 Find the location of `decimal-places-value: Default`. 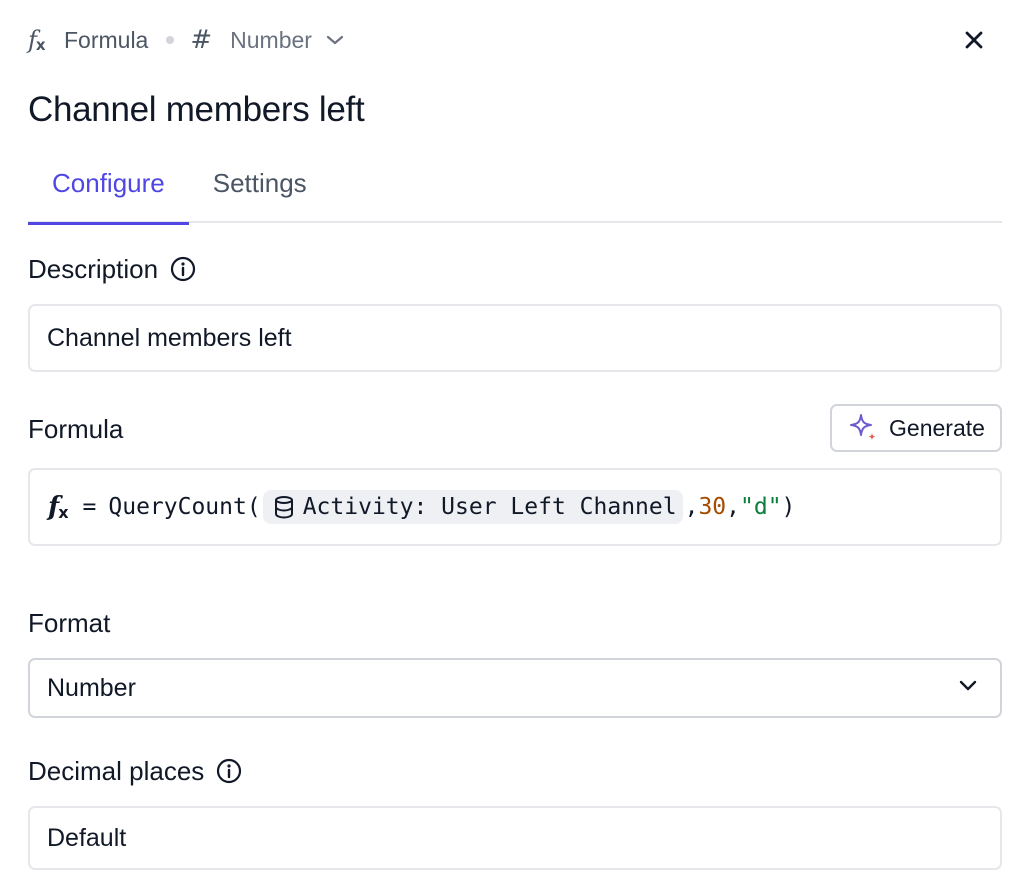

decimal-places-value: Default is located at coordinates (87, 837).